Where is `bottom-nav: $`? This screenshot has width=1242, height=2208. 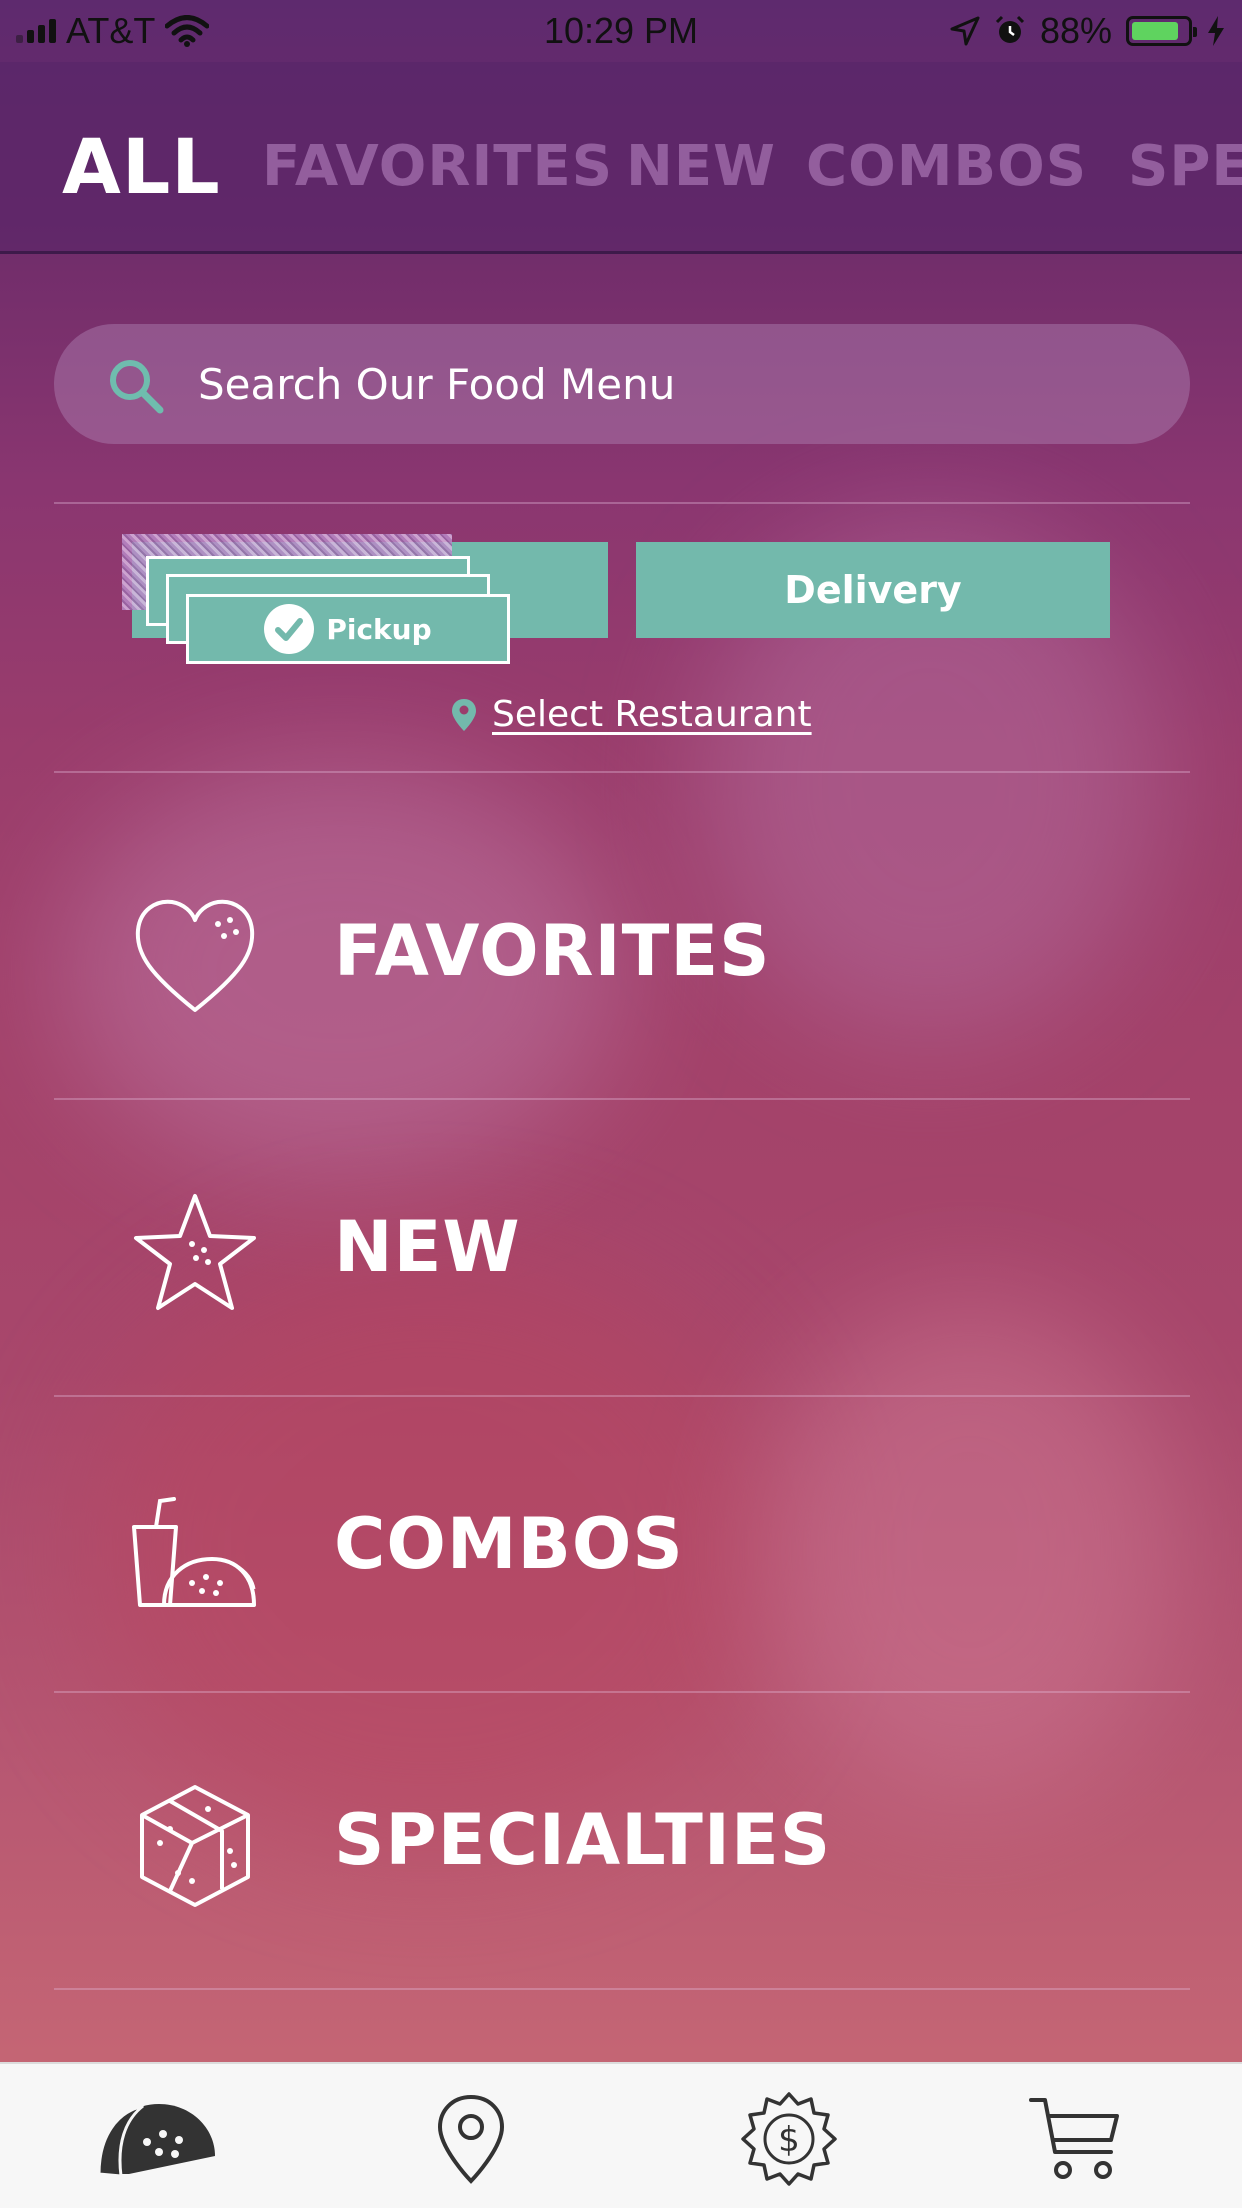
bottom-nav: $ is located at coordinates (621, 2135).